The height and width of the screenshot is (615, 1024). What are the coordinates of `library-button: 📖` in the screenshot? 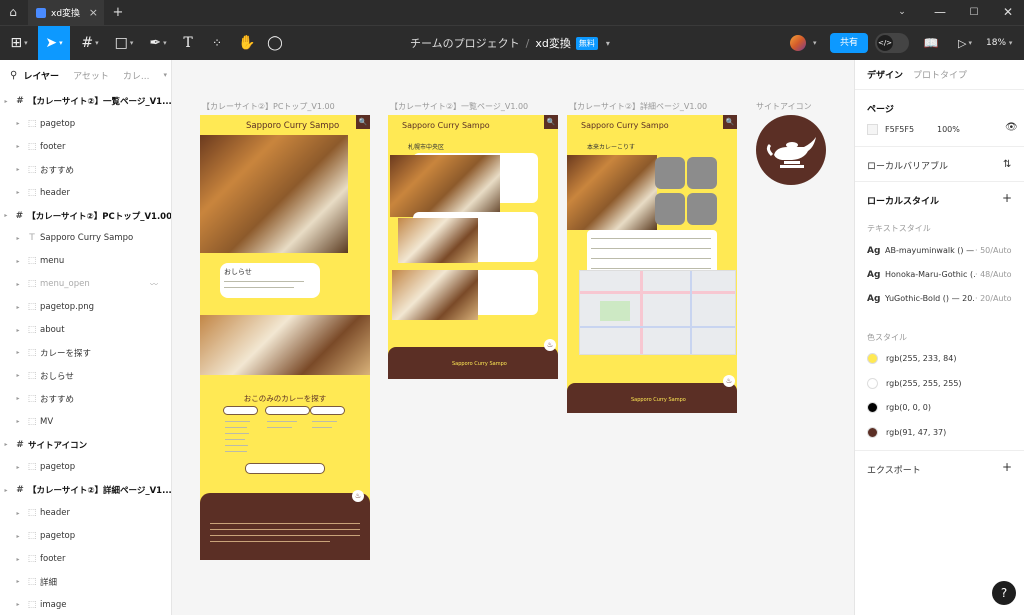 It's located at (931, 43).